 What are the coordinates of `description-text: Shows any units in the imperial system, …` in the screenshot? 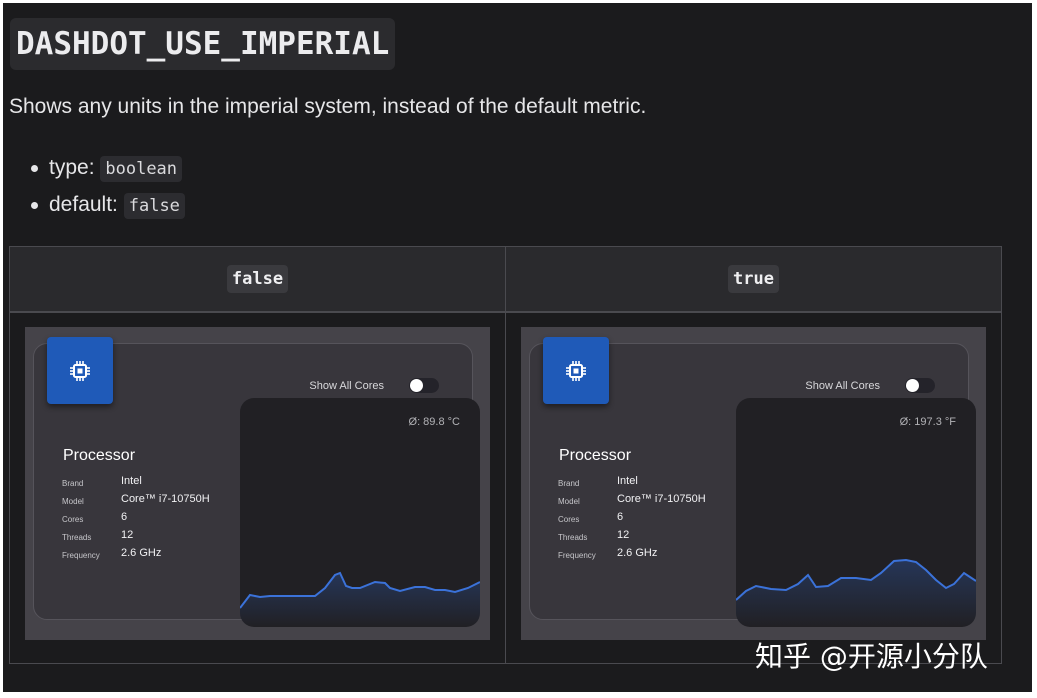 It's located at (328, 106).